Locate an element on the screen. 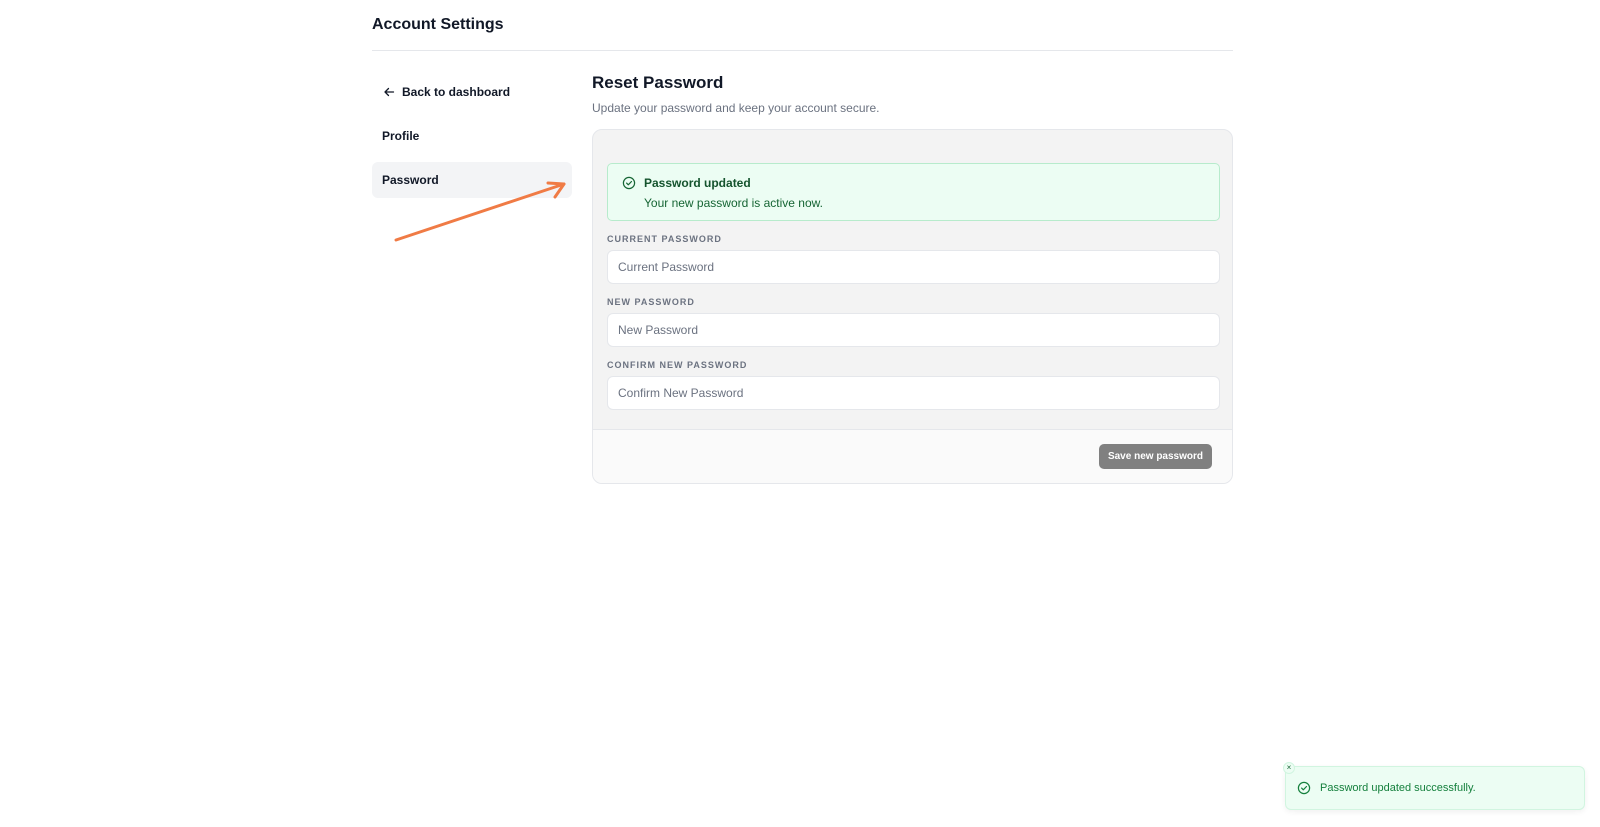  sidebar-item-back-to-dashboard: Back to dashboard is located at coordinates (472, 92).